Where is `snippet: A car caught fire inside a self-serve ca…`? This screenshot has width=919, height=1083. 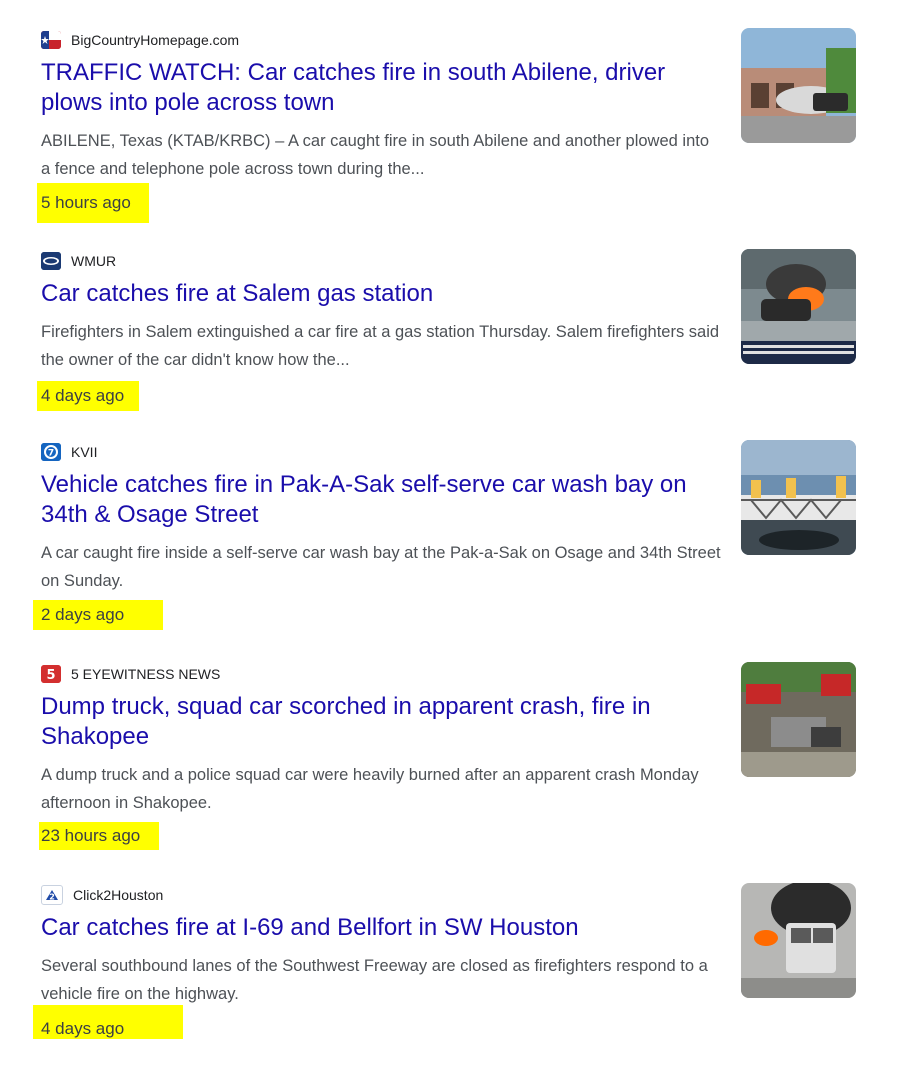
snippet: A car caught fire inside a self-serve ca… is located at coordinates (381, 567).